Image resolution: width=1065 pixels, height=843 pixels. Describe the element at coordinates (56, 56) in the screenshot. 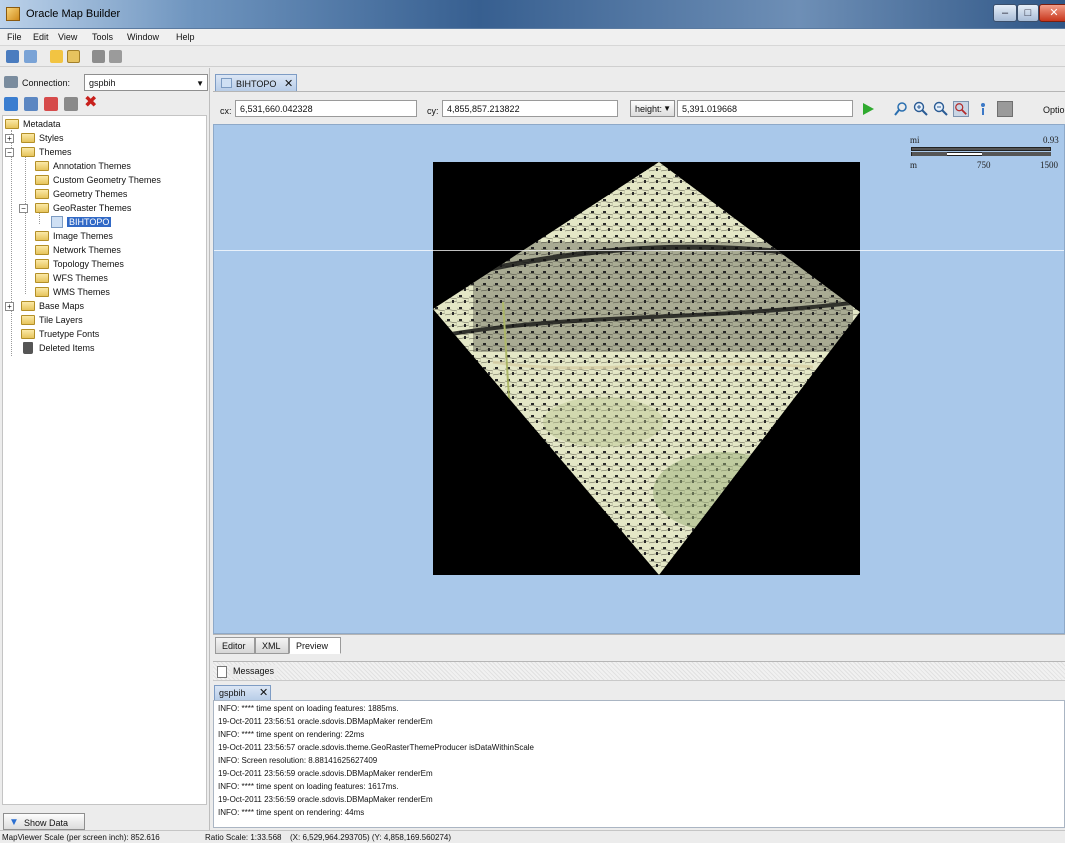

I see `new-file-icon` at that location.